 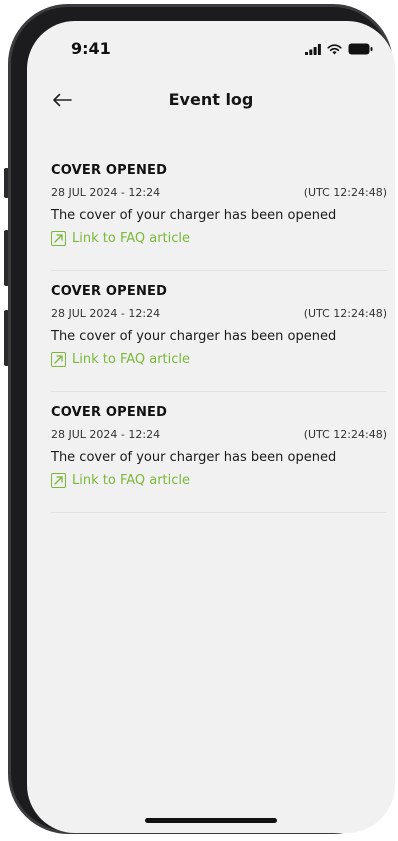 What do you see at coordinates (360, 49) in the screenshot?
I see `battery-icon` at bounding box center [360, 49].